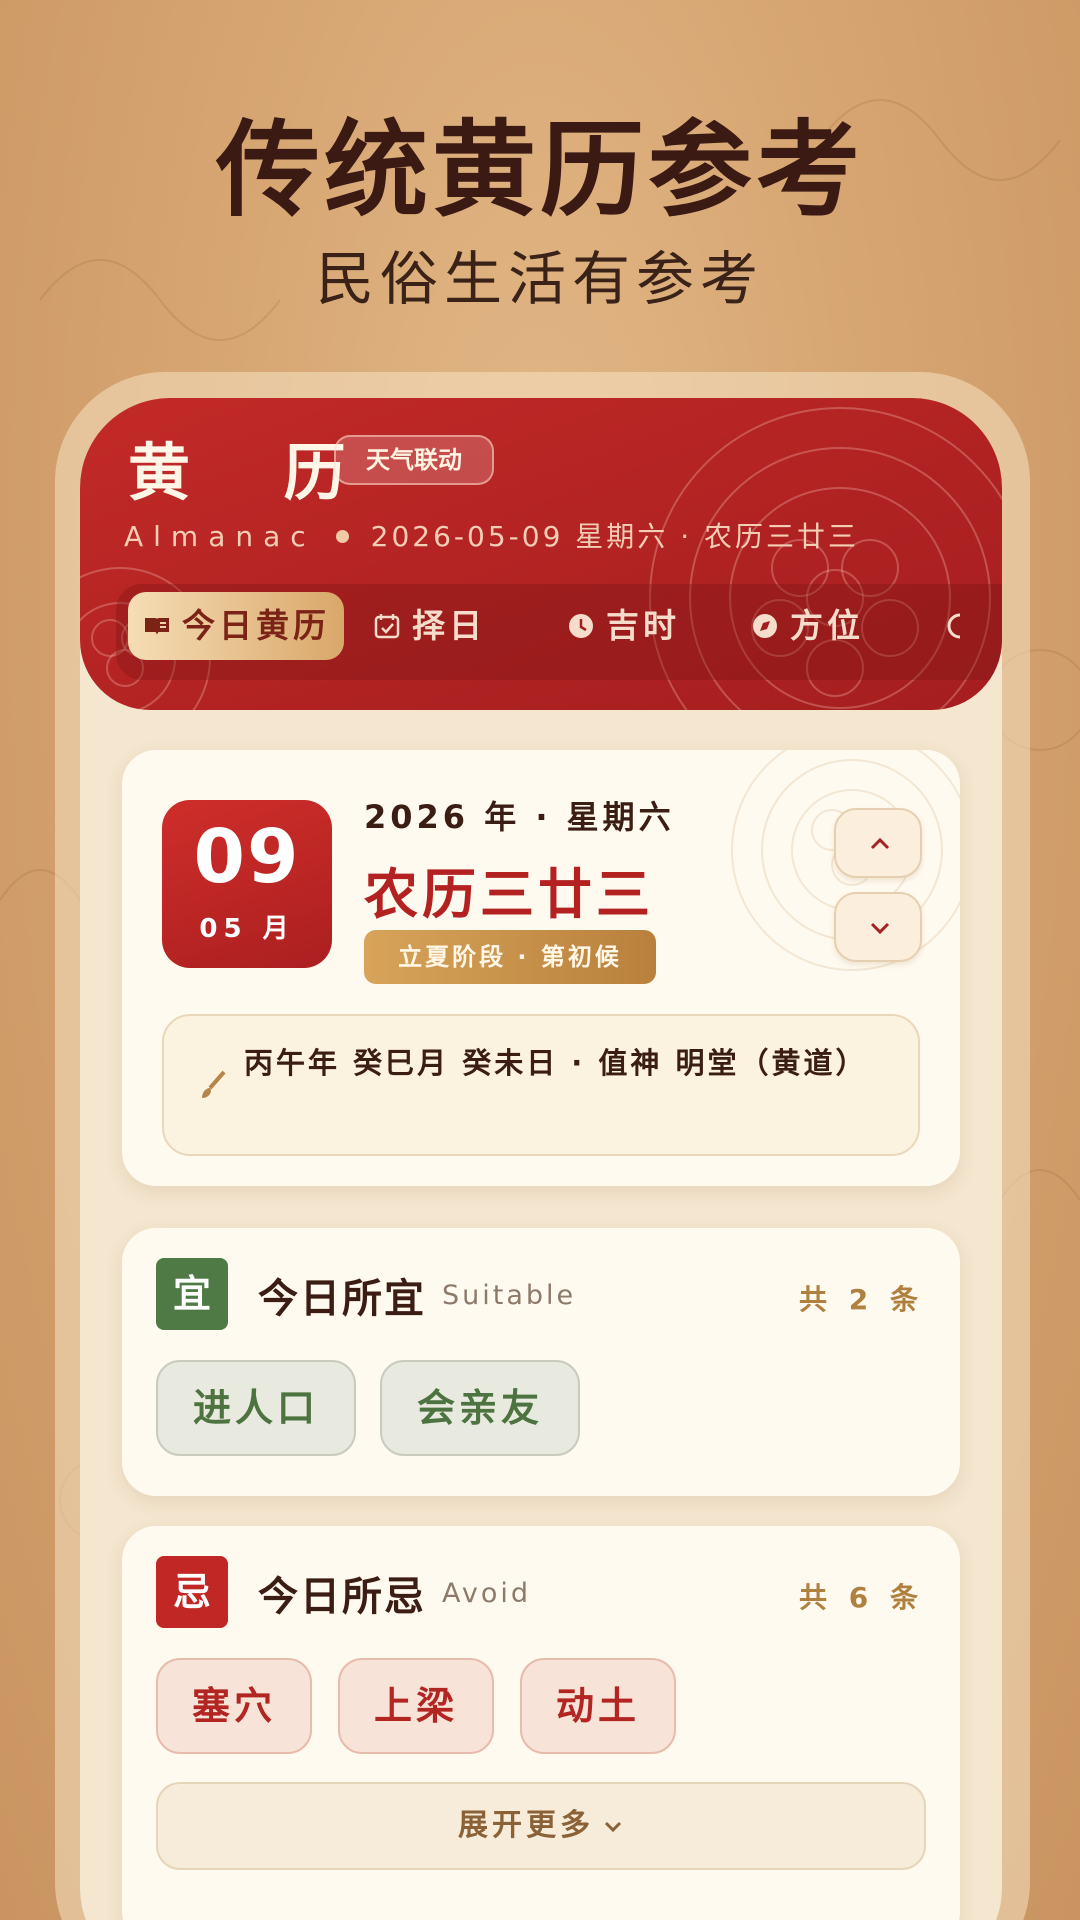  I want to click on lunar-date: 农历三廿三, so click(509, 894).